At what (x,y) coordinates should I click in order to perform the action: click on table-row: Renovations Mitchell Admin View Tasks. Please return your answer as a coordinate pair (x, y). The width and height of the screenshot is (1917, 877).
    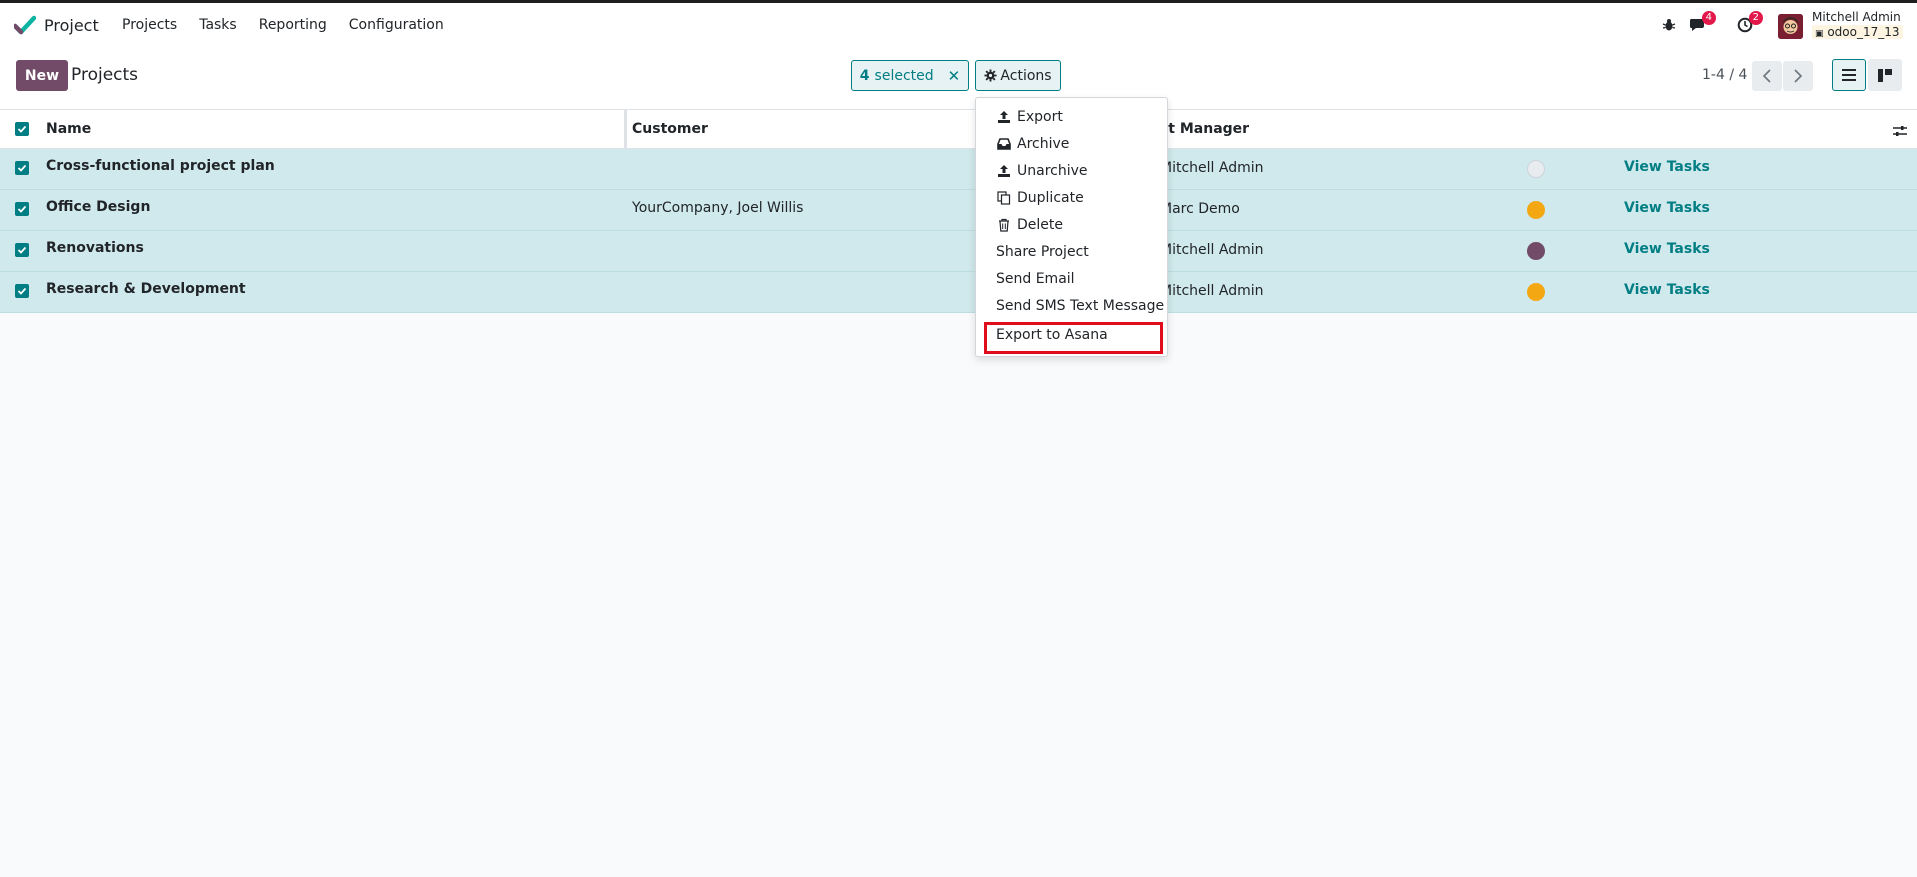
    Looking at the image, I should click on (958, 251).